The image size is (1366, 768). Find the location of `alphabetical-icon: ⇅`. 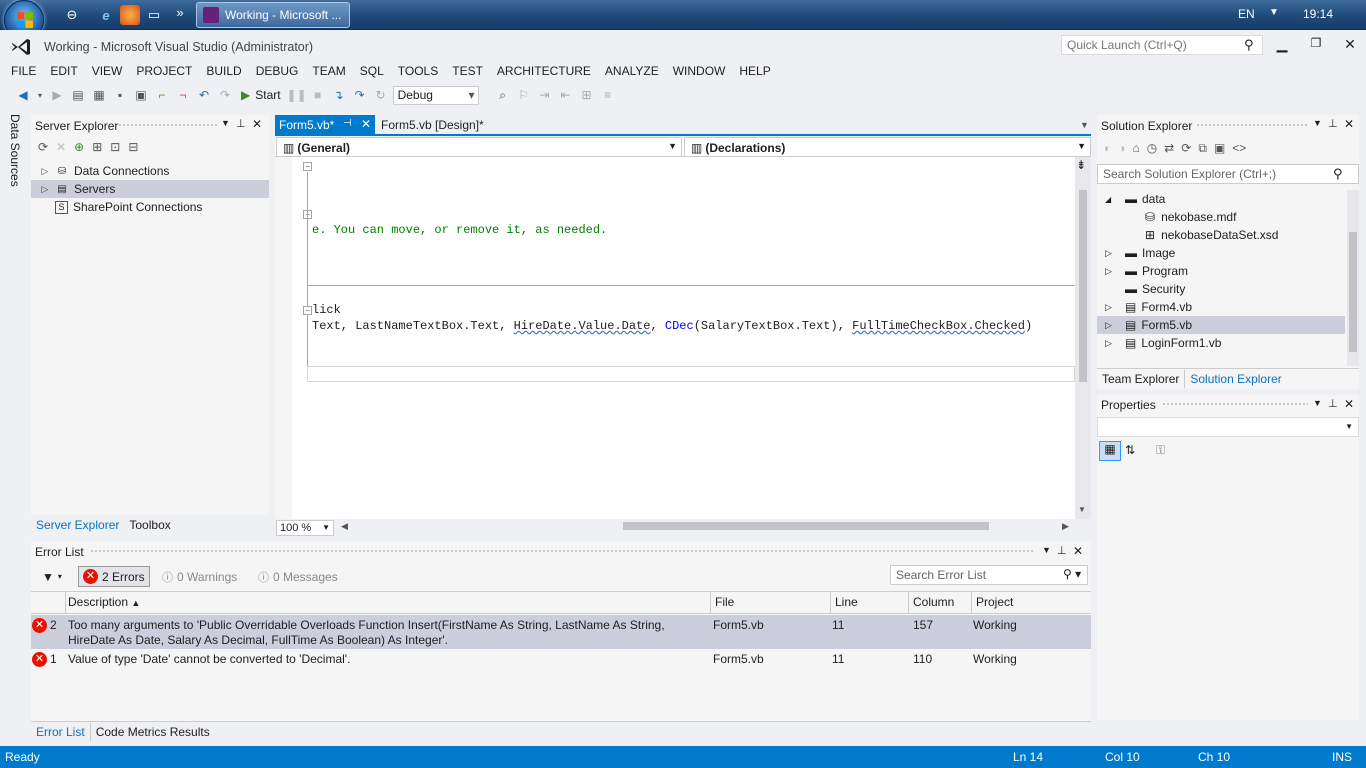

alphabetical-icon: ⇅ is located at coordinates (1130, 450).